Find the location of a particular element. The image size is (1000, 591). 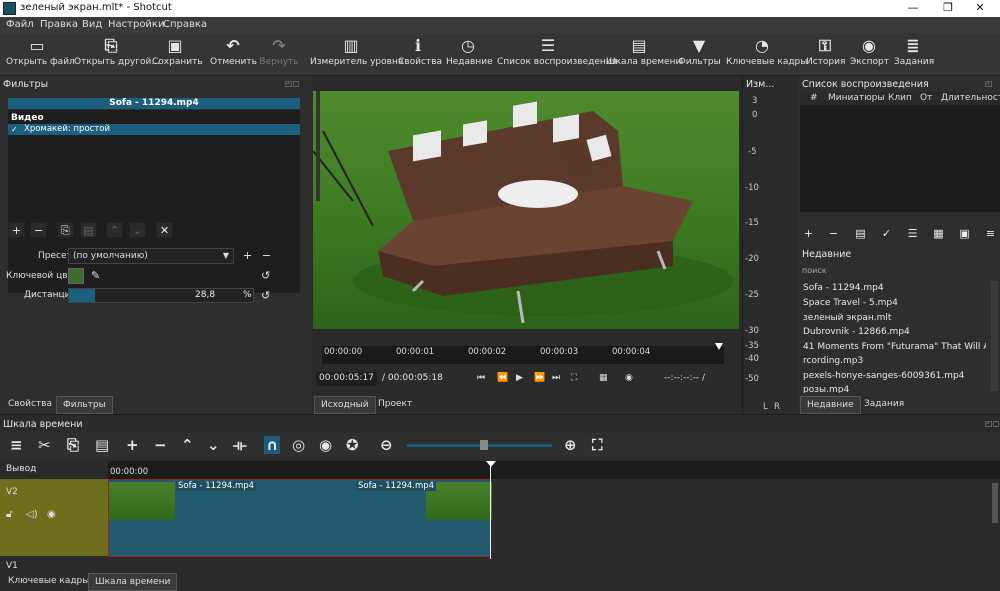

column-header: # is located at coordinates (814, 98).